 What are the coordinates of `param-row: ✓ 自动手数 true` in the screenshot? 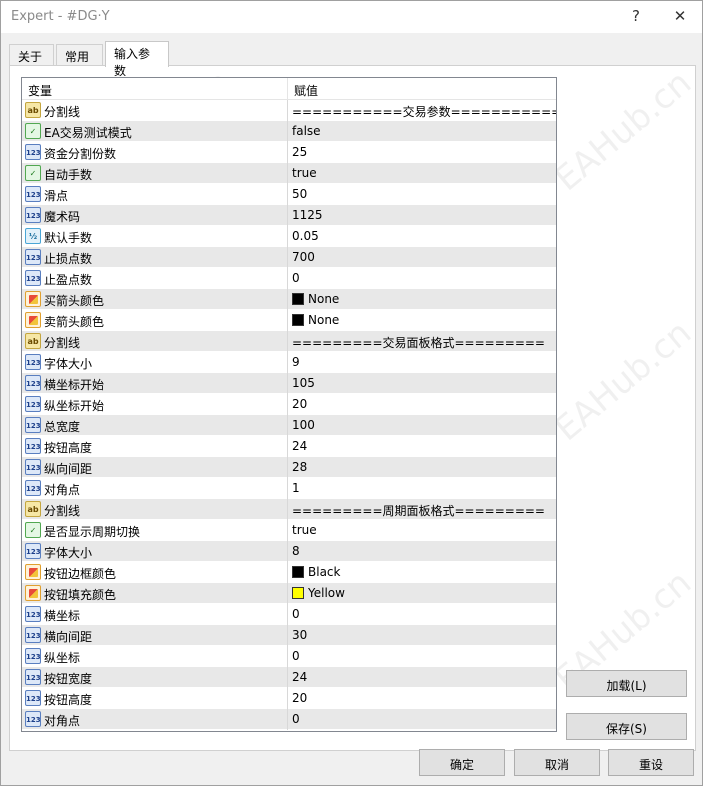 It's located at (289, 173).